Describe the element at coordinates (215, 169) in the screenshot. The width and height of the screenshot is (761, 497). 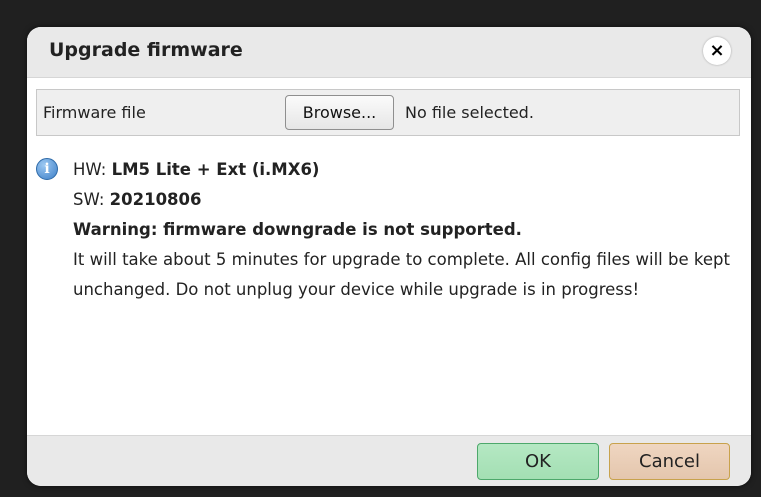
I see `hw-value: LM5 Lite + Ext (i.MX6)` at that location.